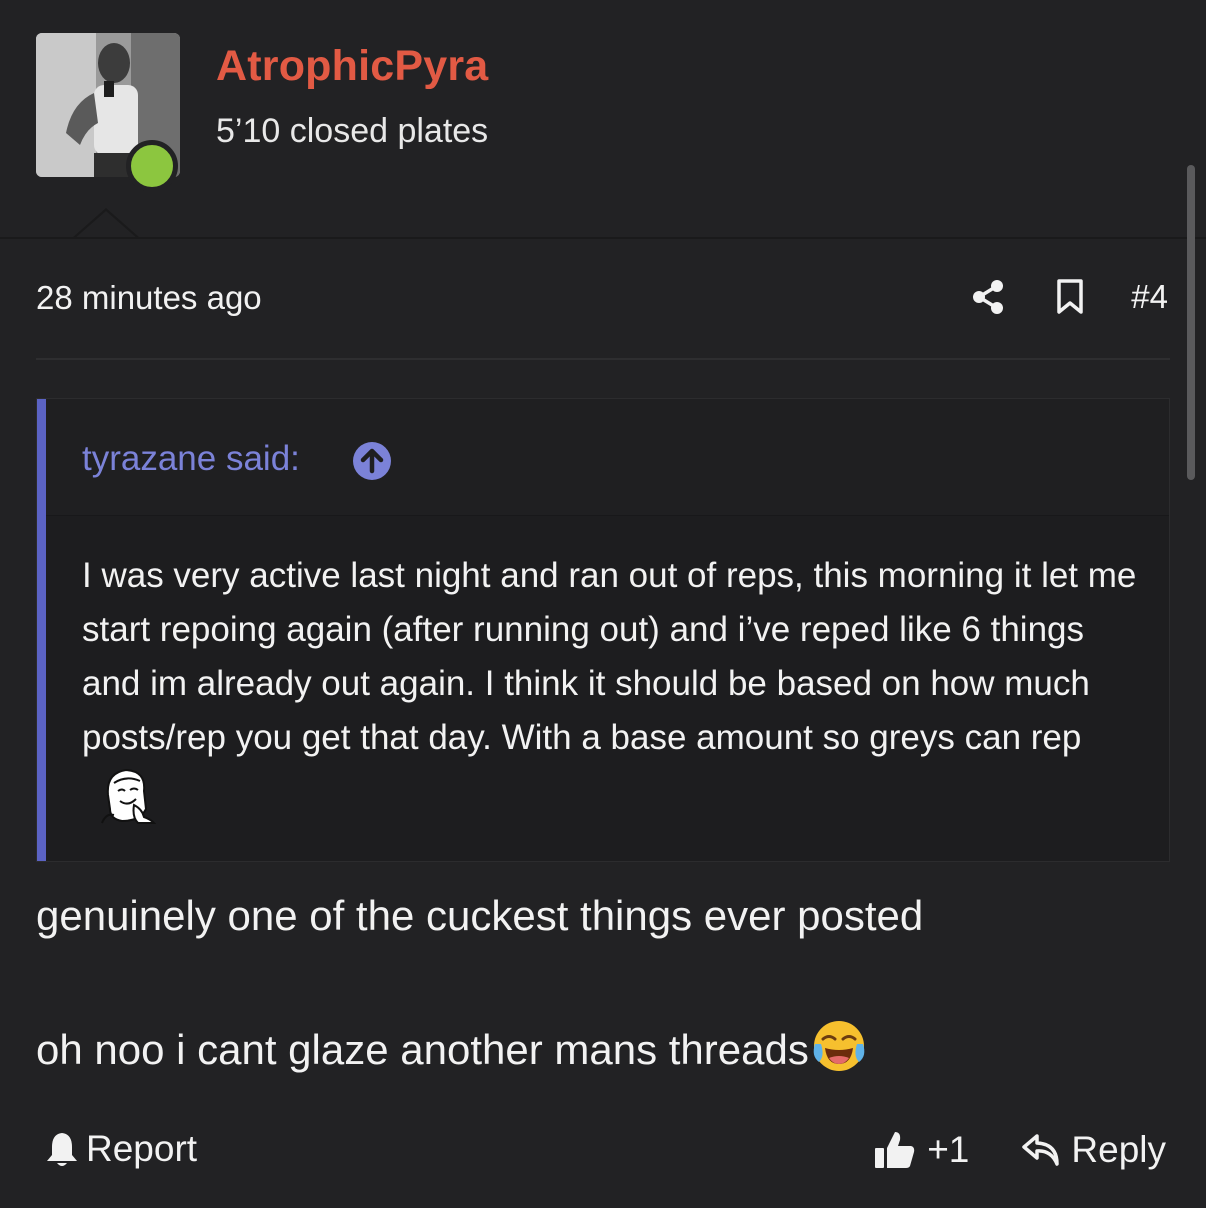 The image size is (1206, 1208). What do you see at coordinates (1041, 1150) in the screenshot?
I see `reply-arrow-icon` at bounding box center [1041, 1150].